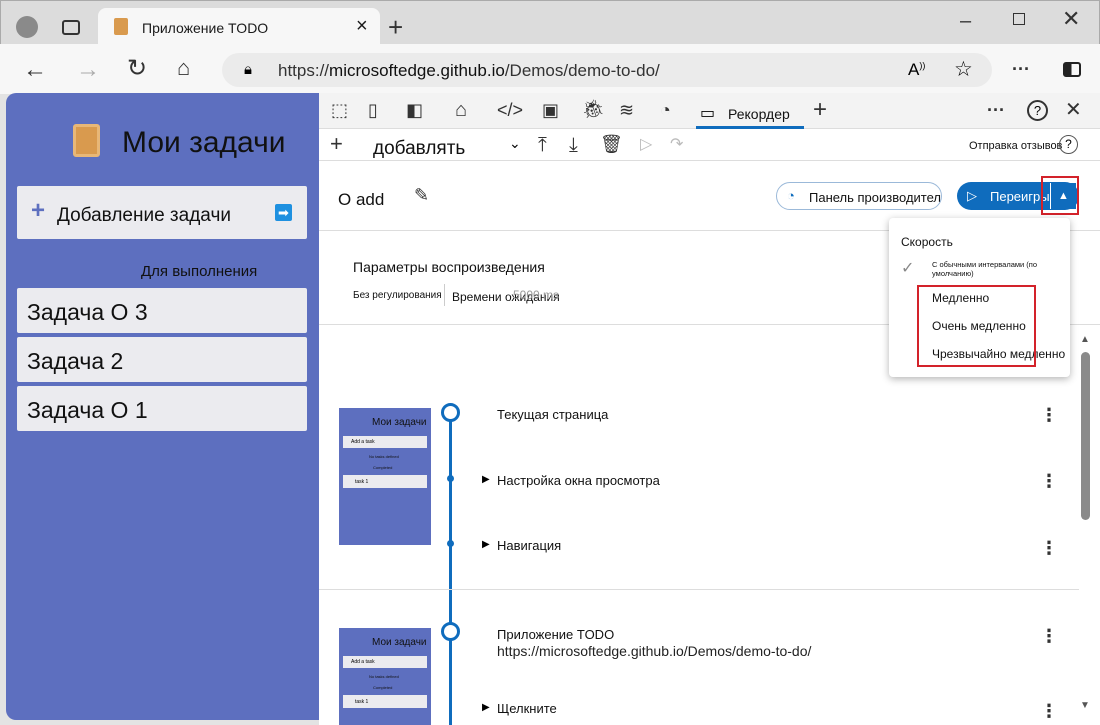  I want to click on thumb-sub1: No tasks defined, so click(384, 676).